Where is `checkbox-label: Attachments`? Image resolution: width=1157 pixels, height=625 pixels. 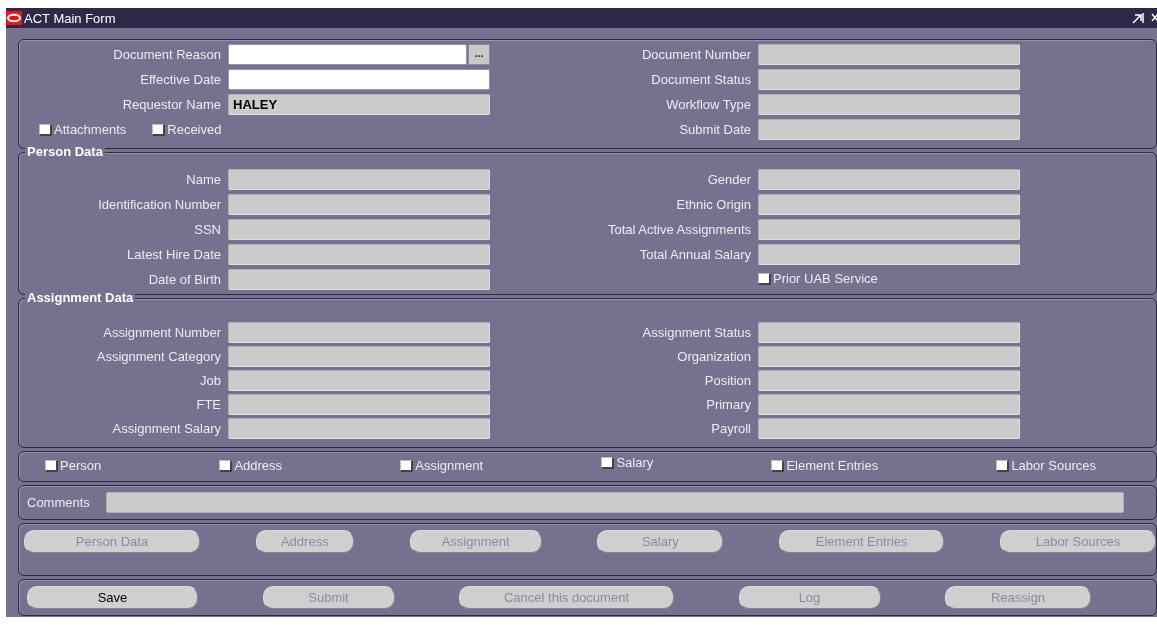 checkbox-label: Attachments is located at coordinates (90, 129).